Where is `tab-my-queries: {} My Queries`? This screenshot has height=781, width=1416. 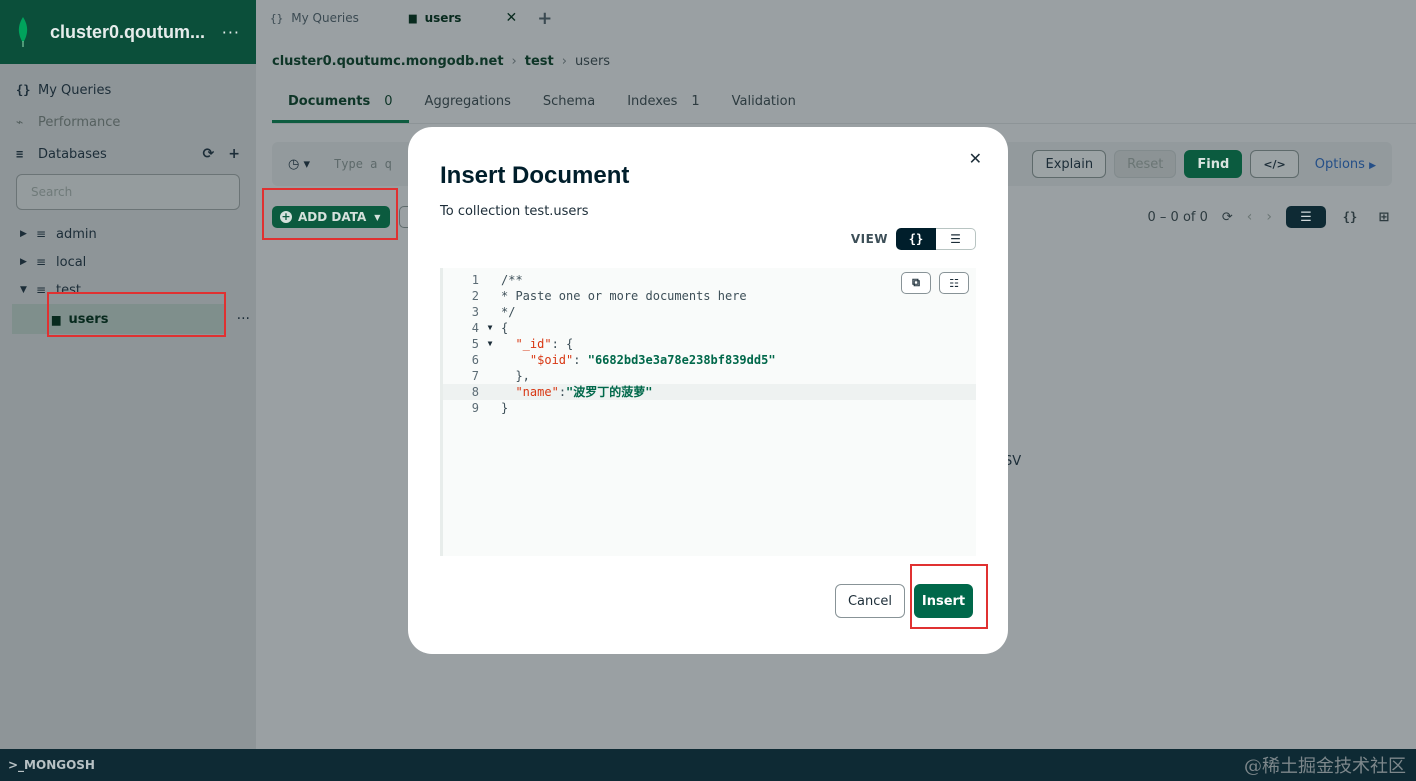 tab-my-queries: {} My Queries is located at coordinates (314, 18).